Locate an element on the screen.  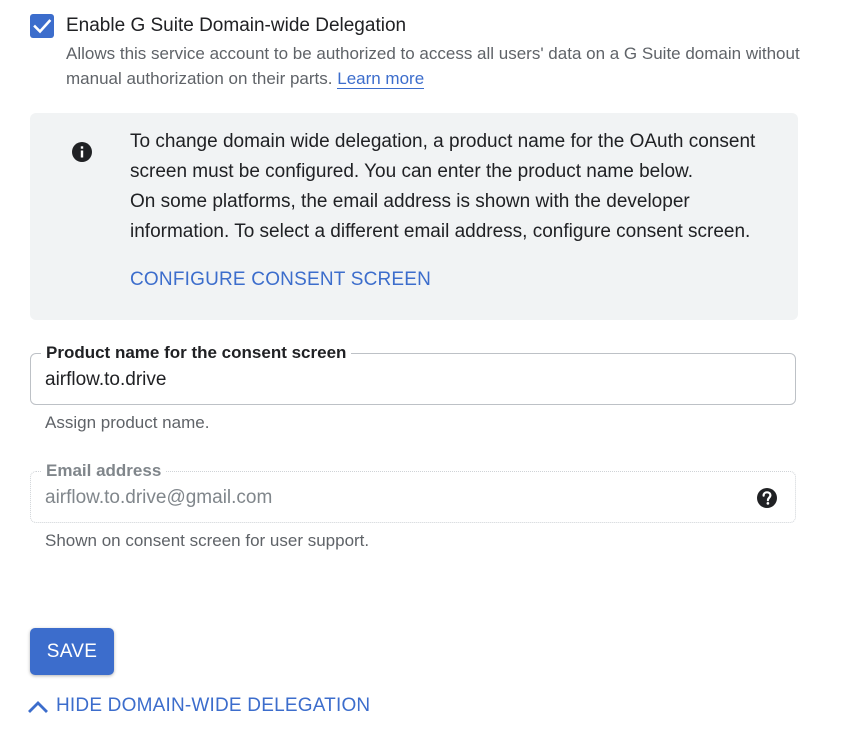
chevron-up-icon is located at coordinates (38, 707).